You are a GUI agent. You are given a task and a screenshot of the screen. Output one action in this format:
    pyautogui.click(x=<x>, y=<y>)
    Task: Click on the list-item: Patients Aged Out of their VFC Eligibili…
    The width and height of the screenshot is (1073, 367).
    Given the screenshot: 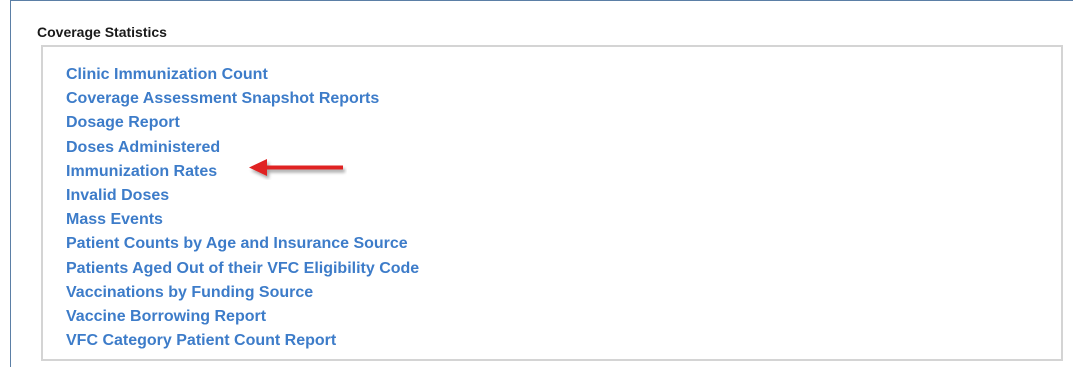 What is the action you would take?
    pyautogui.click(x=242, y=269)
    